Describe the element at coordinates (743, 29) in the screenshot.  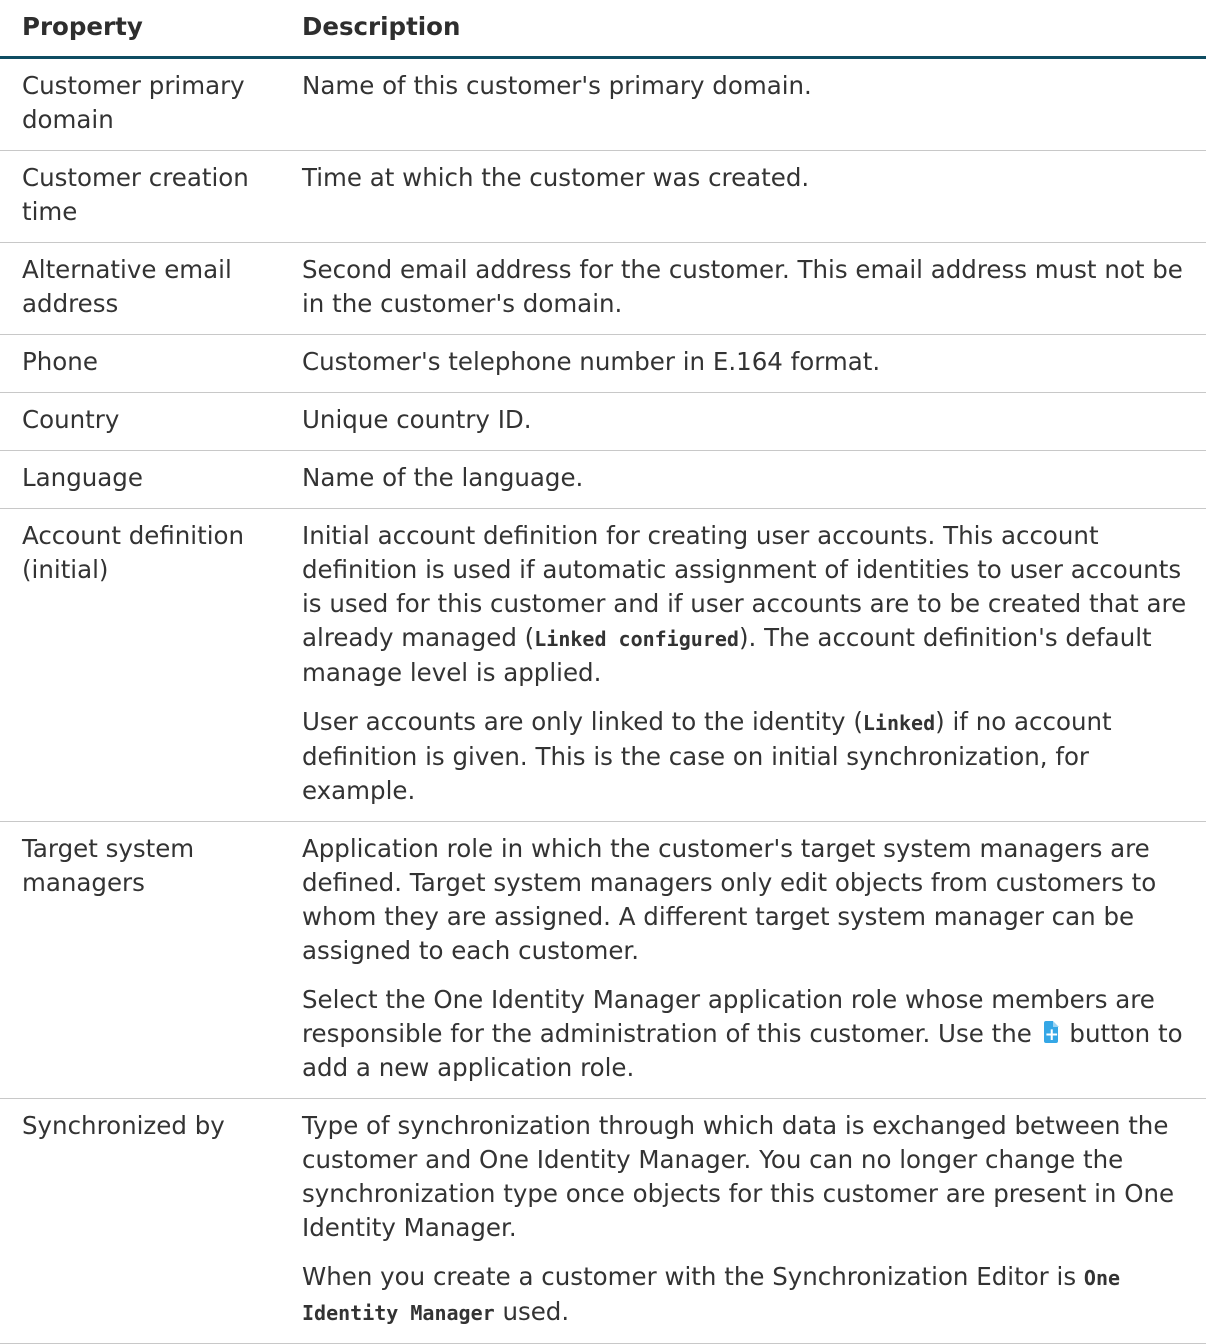
I see `column-header-description: Description` at that location.